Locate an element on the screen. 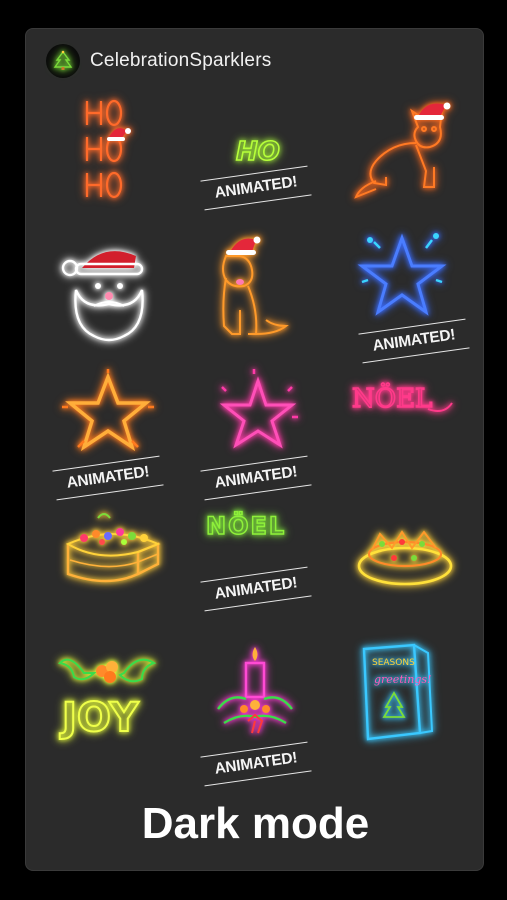  pink-star-art is located at coordinates (258, 409).